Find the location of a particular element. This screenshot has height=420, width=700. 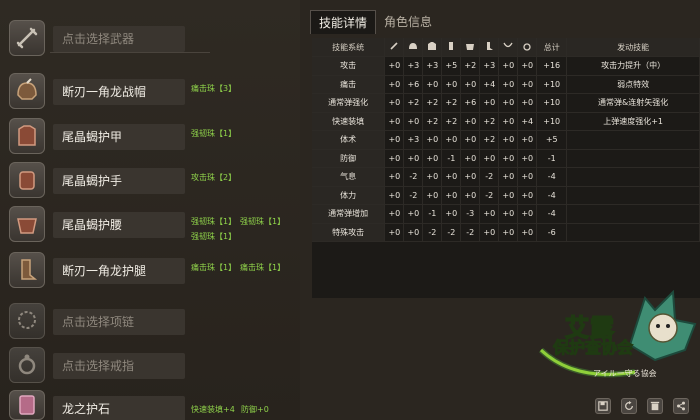

skill-total-cell: +16 is located at coordinates (552, 66).